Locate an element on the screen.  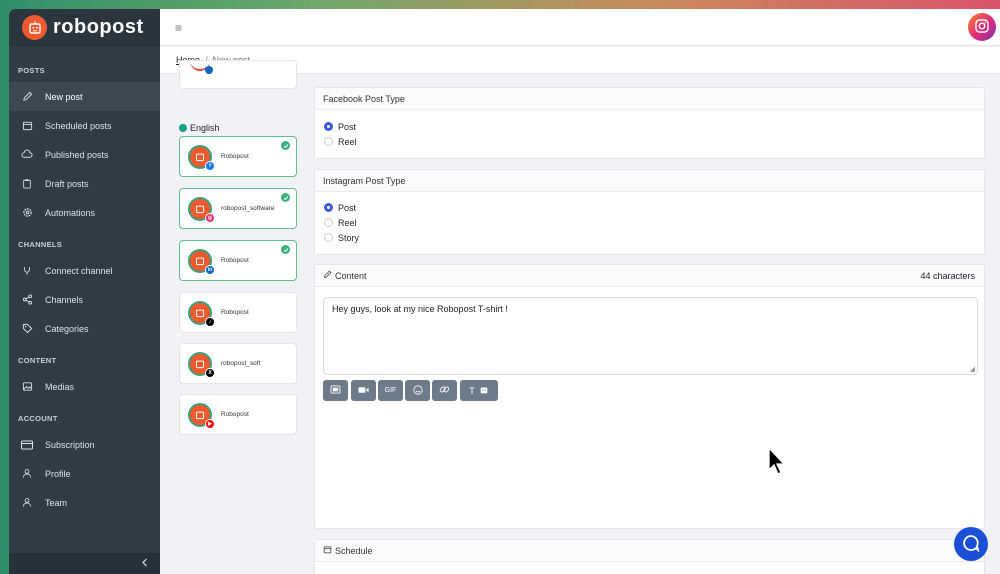
account-card: ▶ Robopost is located at coordinates (238, 414).